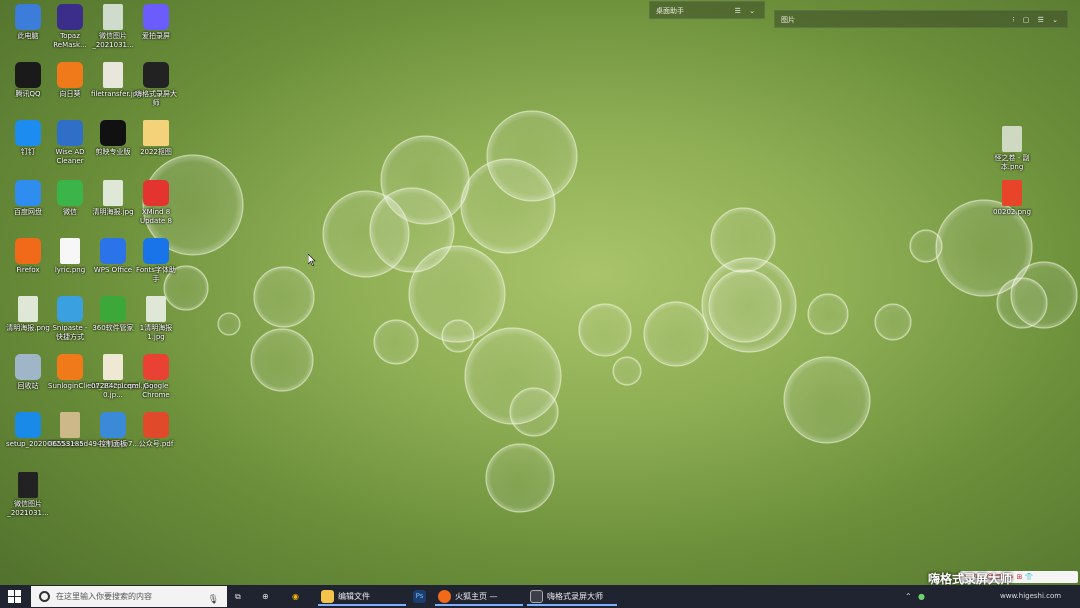 The height and width of the screenshot is (608, 1080). I want to click on cortana-icon, so click(44, 596).